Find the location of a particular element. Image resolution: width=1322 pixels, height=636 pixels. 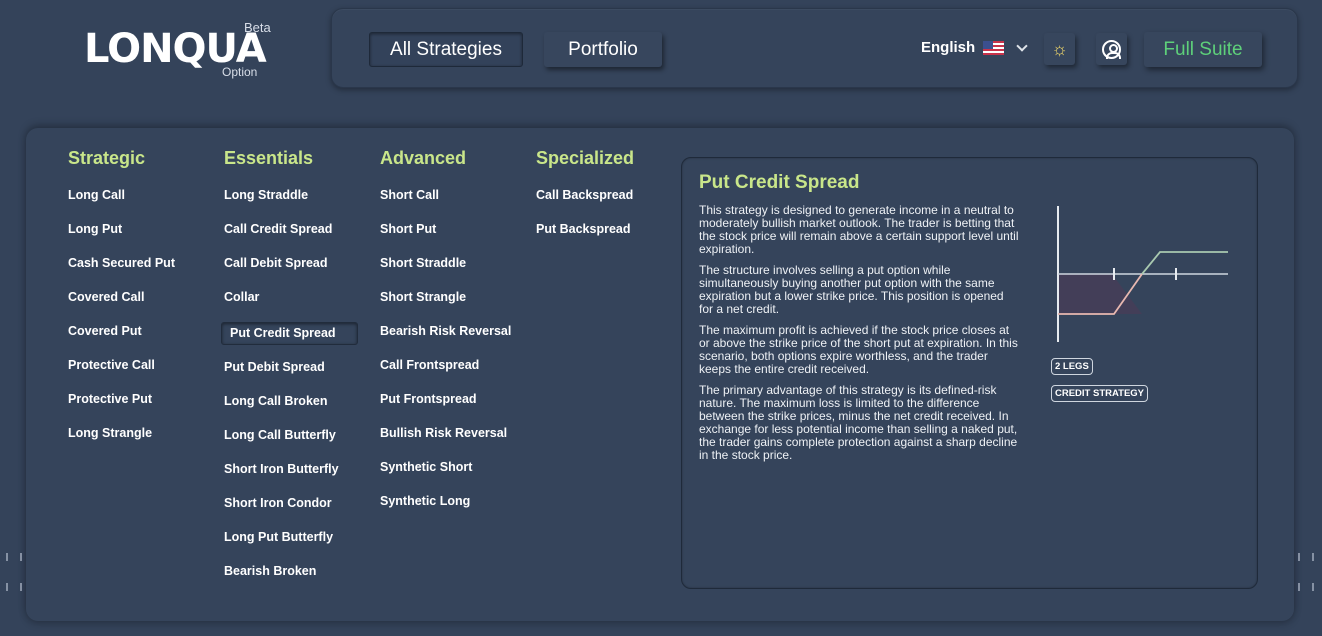

column-heading: Specialized is located at coordinates (585, 158).